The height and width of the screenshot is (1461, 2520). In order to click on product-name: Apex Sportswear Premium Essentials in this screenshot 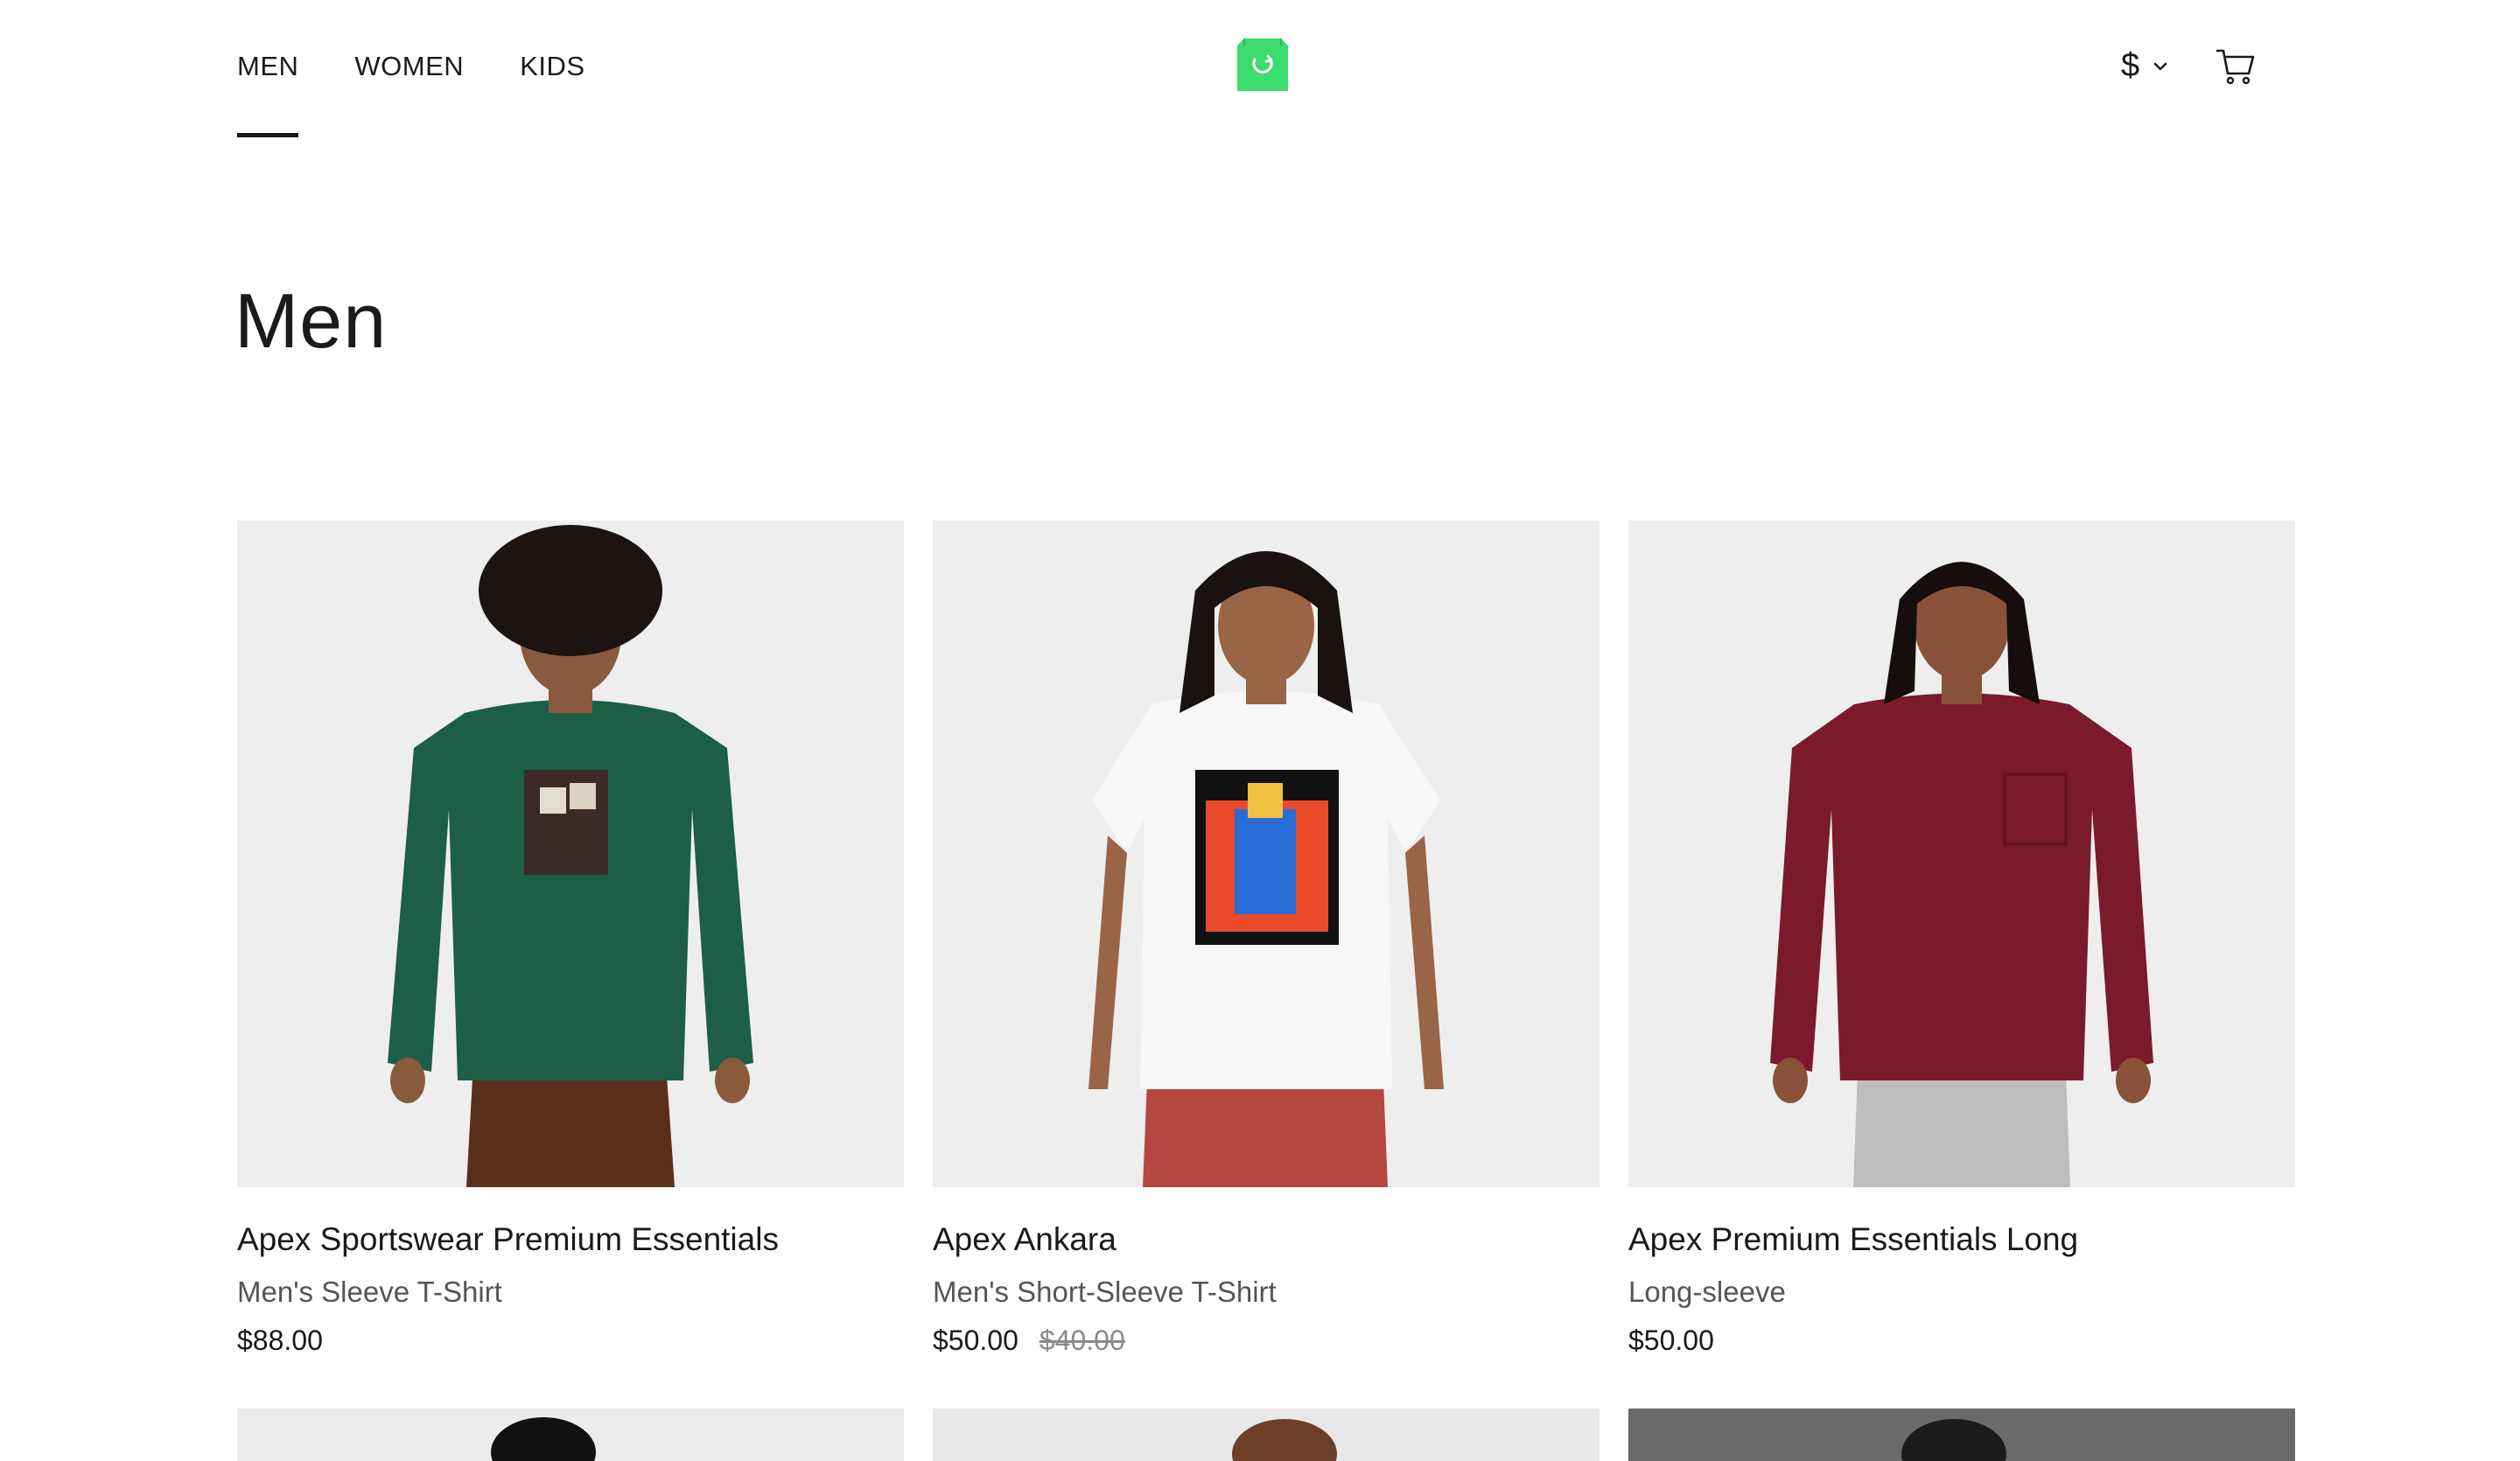, I will do `click(570, 1239)`.